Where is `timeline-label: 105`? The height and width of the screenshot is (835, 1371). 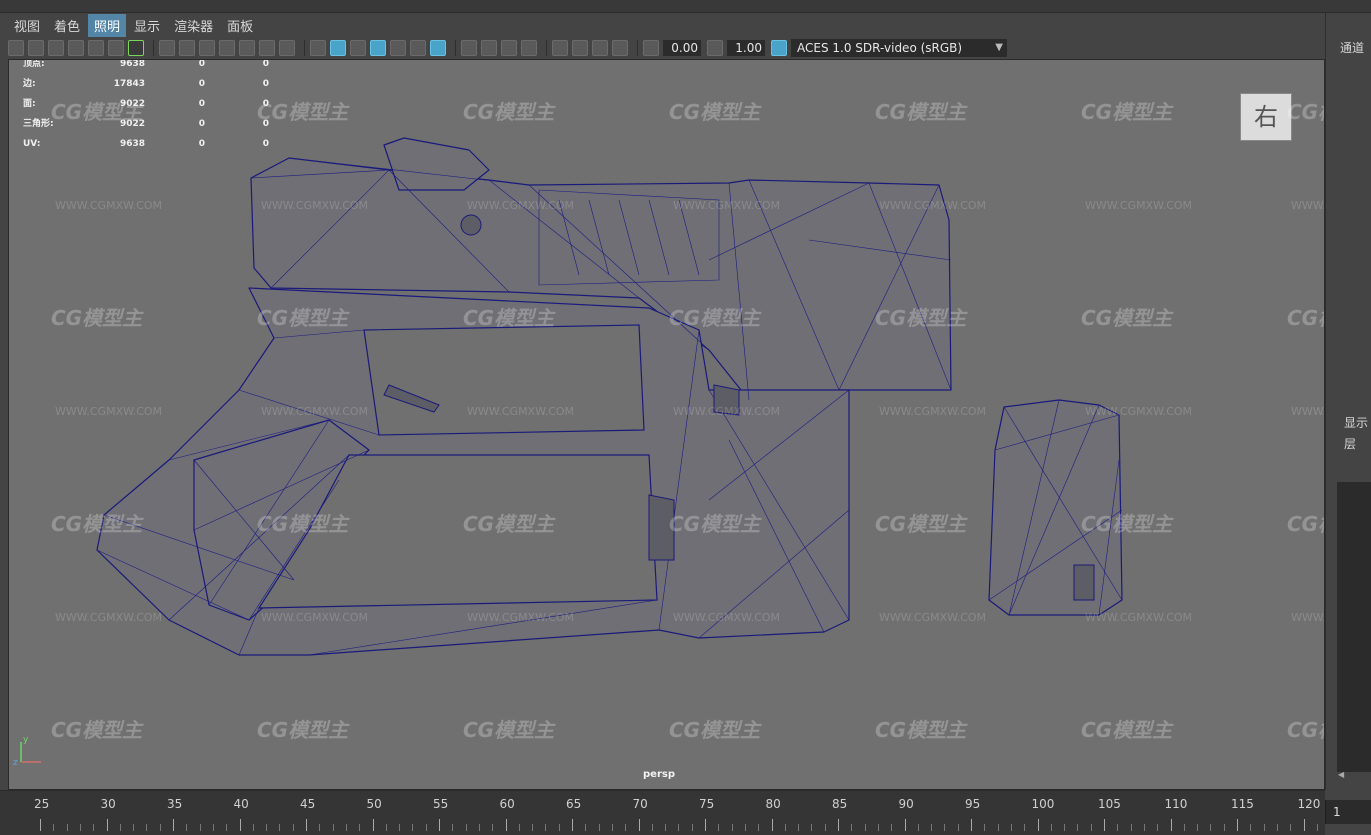
timeline-label: 105 is located at coordinates (1109, 804).